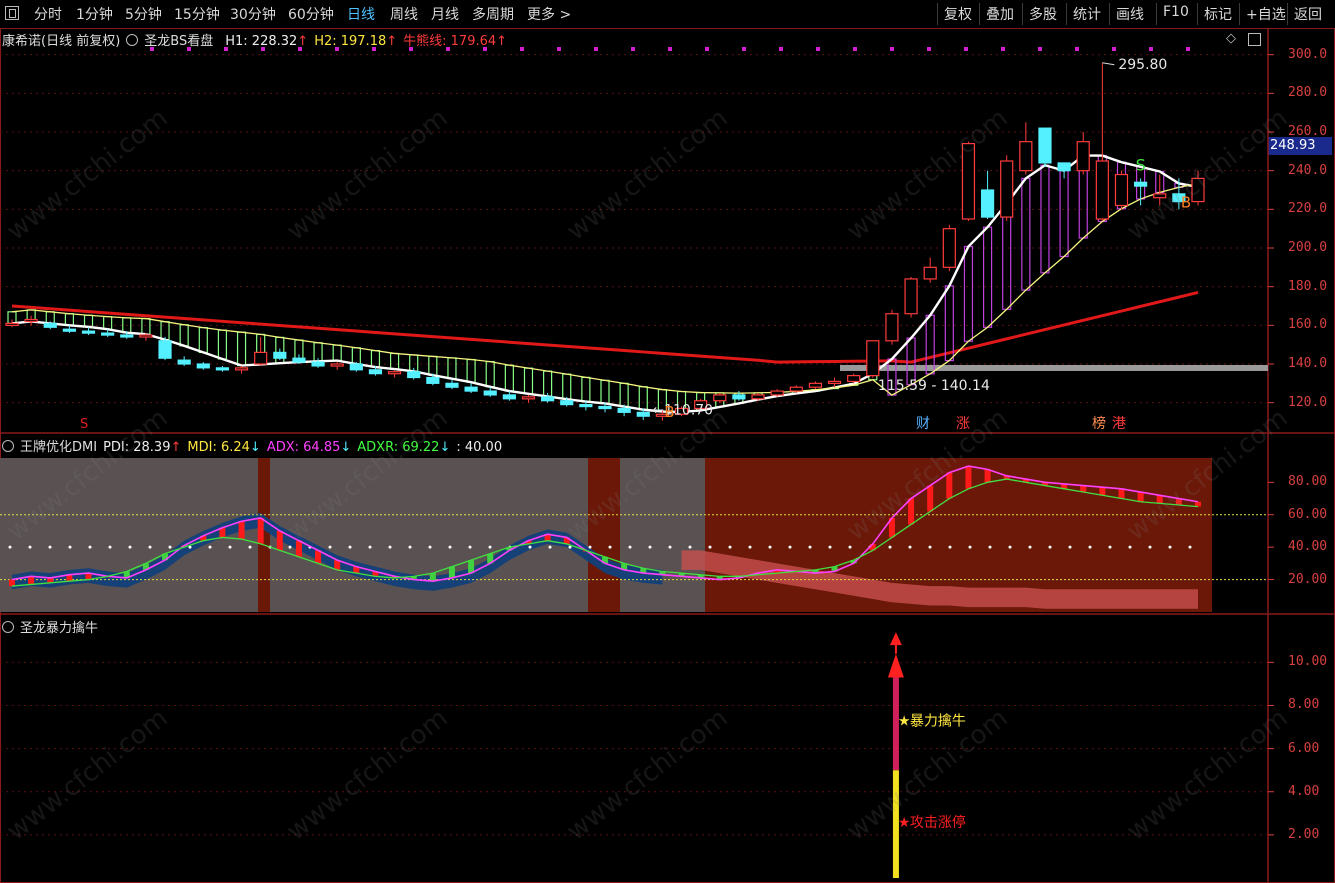 The image size is (1335, 883). I want to click on sell-signal-label: S, so click(1141, 165).